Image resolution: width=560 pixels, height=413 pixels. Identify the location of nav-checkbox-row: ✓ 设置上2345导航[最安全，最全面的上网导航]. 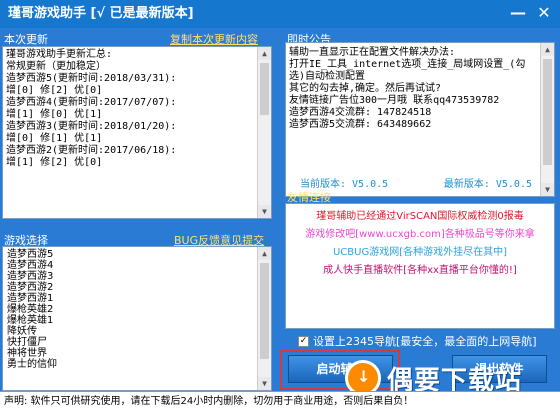
(417, 341).